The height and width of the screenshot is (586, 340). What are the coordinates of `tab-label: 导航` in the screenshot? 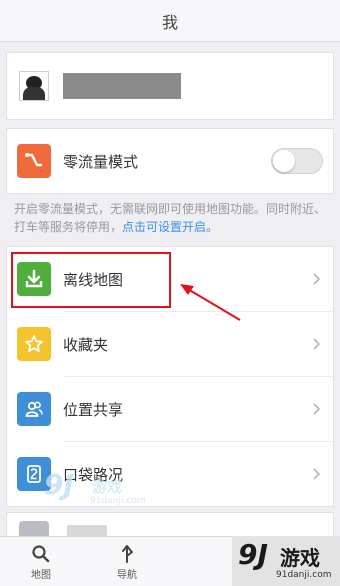 It's located at (127, 575).